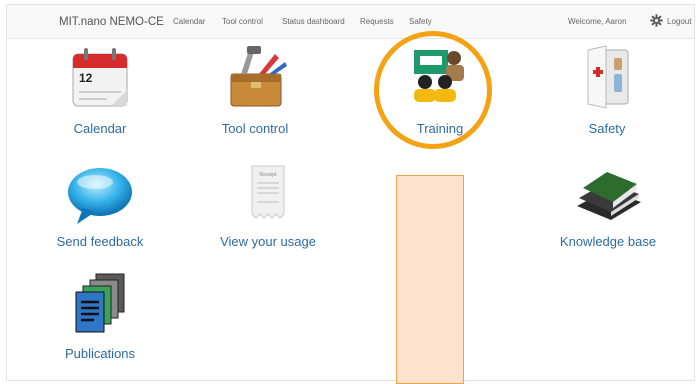 This screenshot has width=699, height=384. What do you see at coordinates (258, 76) in the screenshot?
I see `toolbox-icon` at bounding box center [258, 76].